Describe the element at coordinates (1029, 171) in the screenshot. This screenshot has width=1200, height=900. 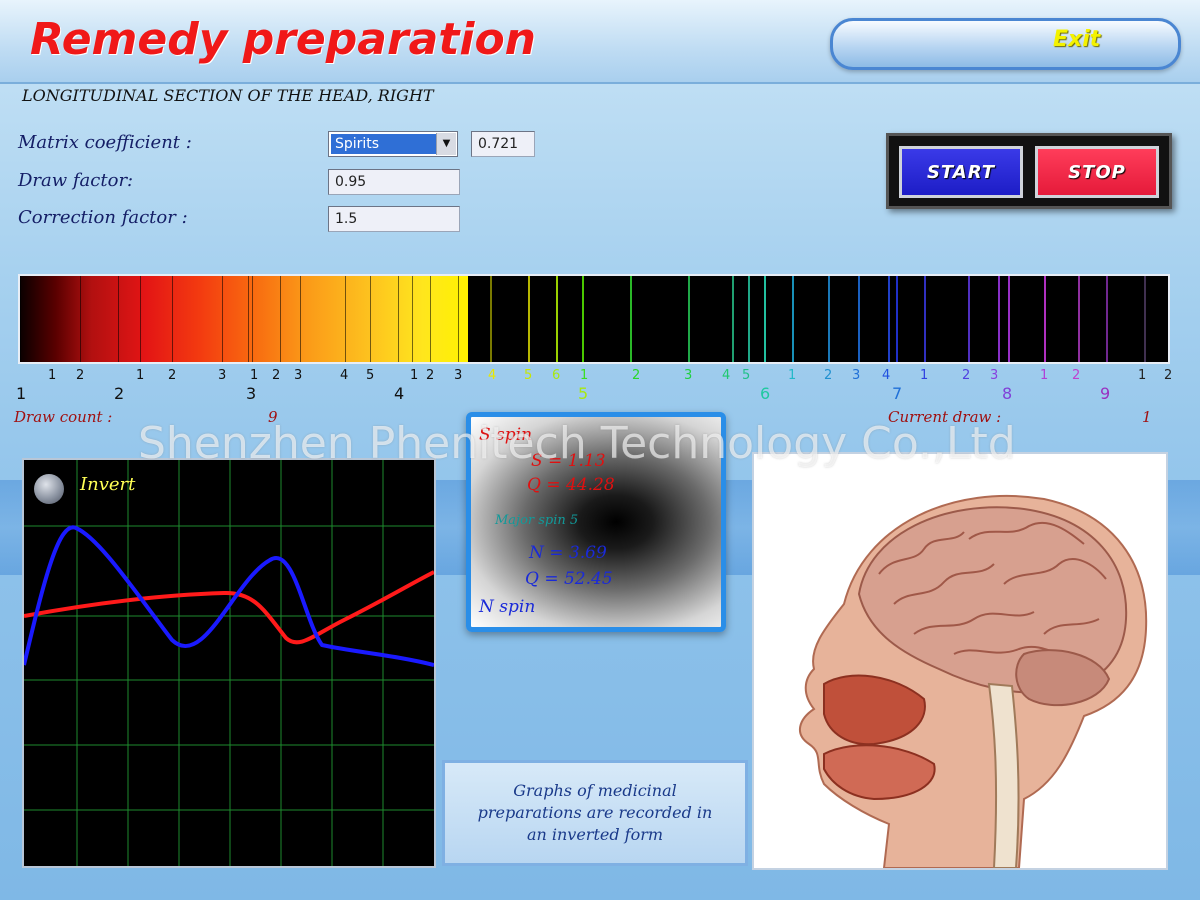
I see `control-panel: START STOP` at that location.